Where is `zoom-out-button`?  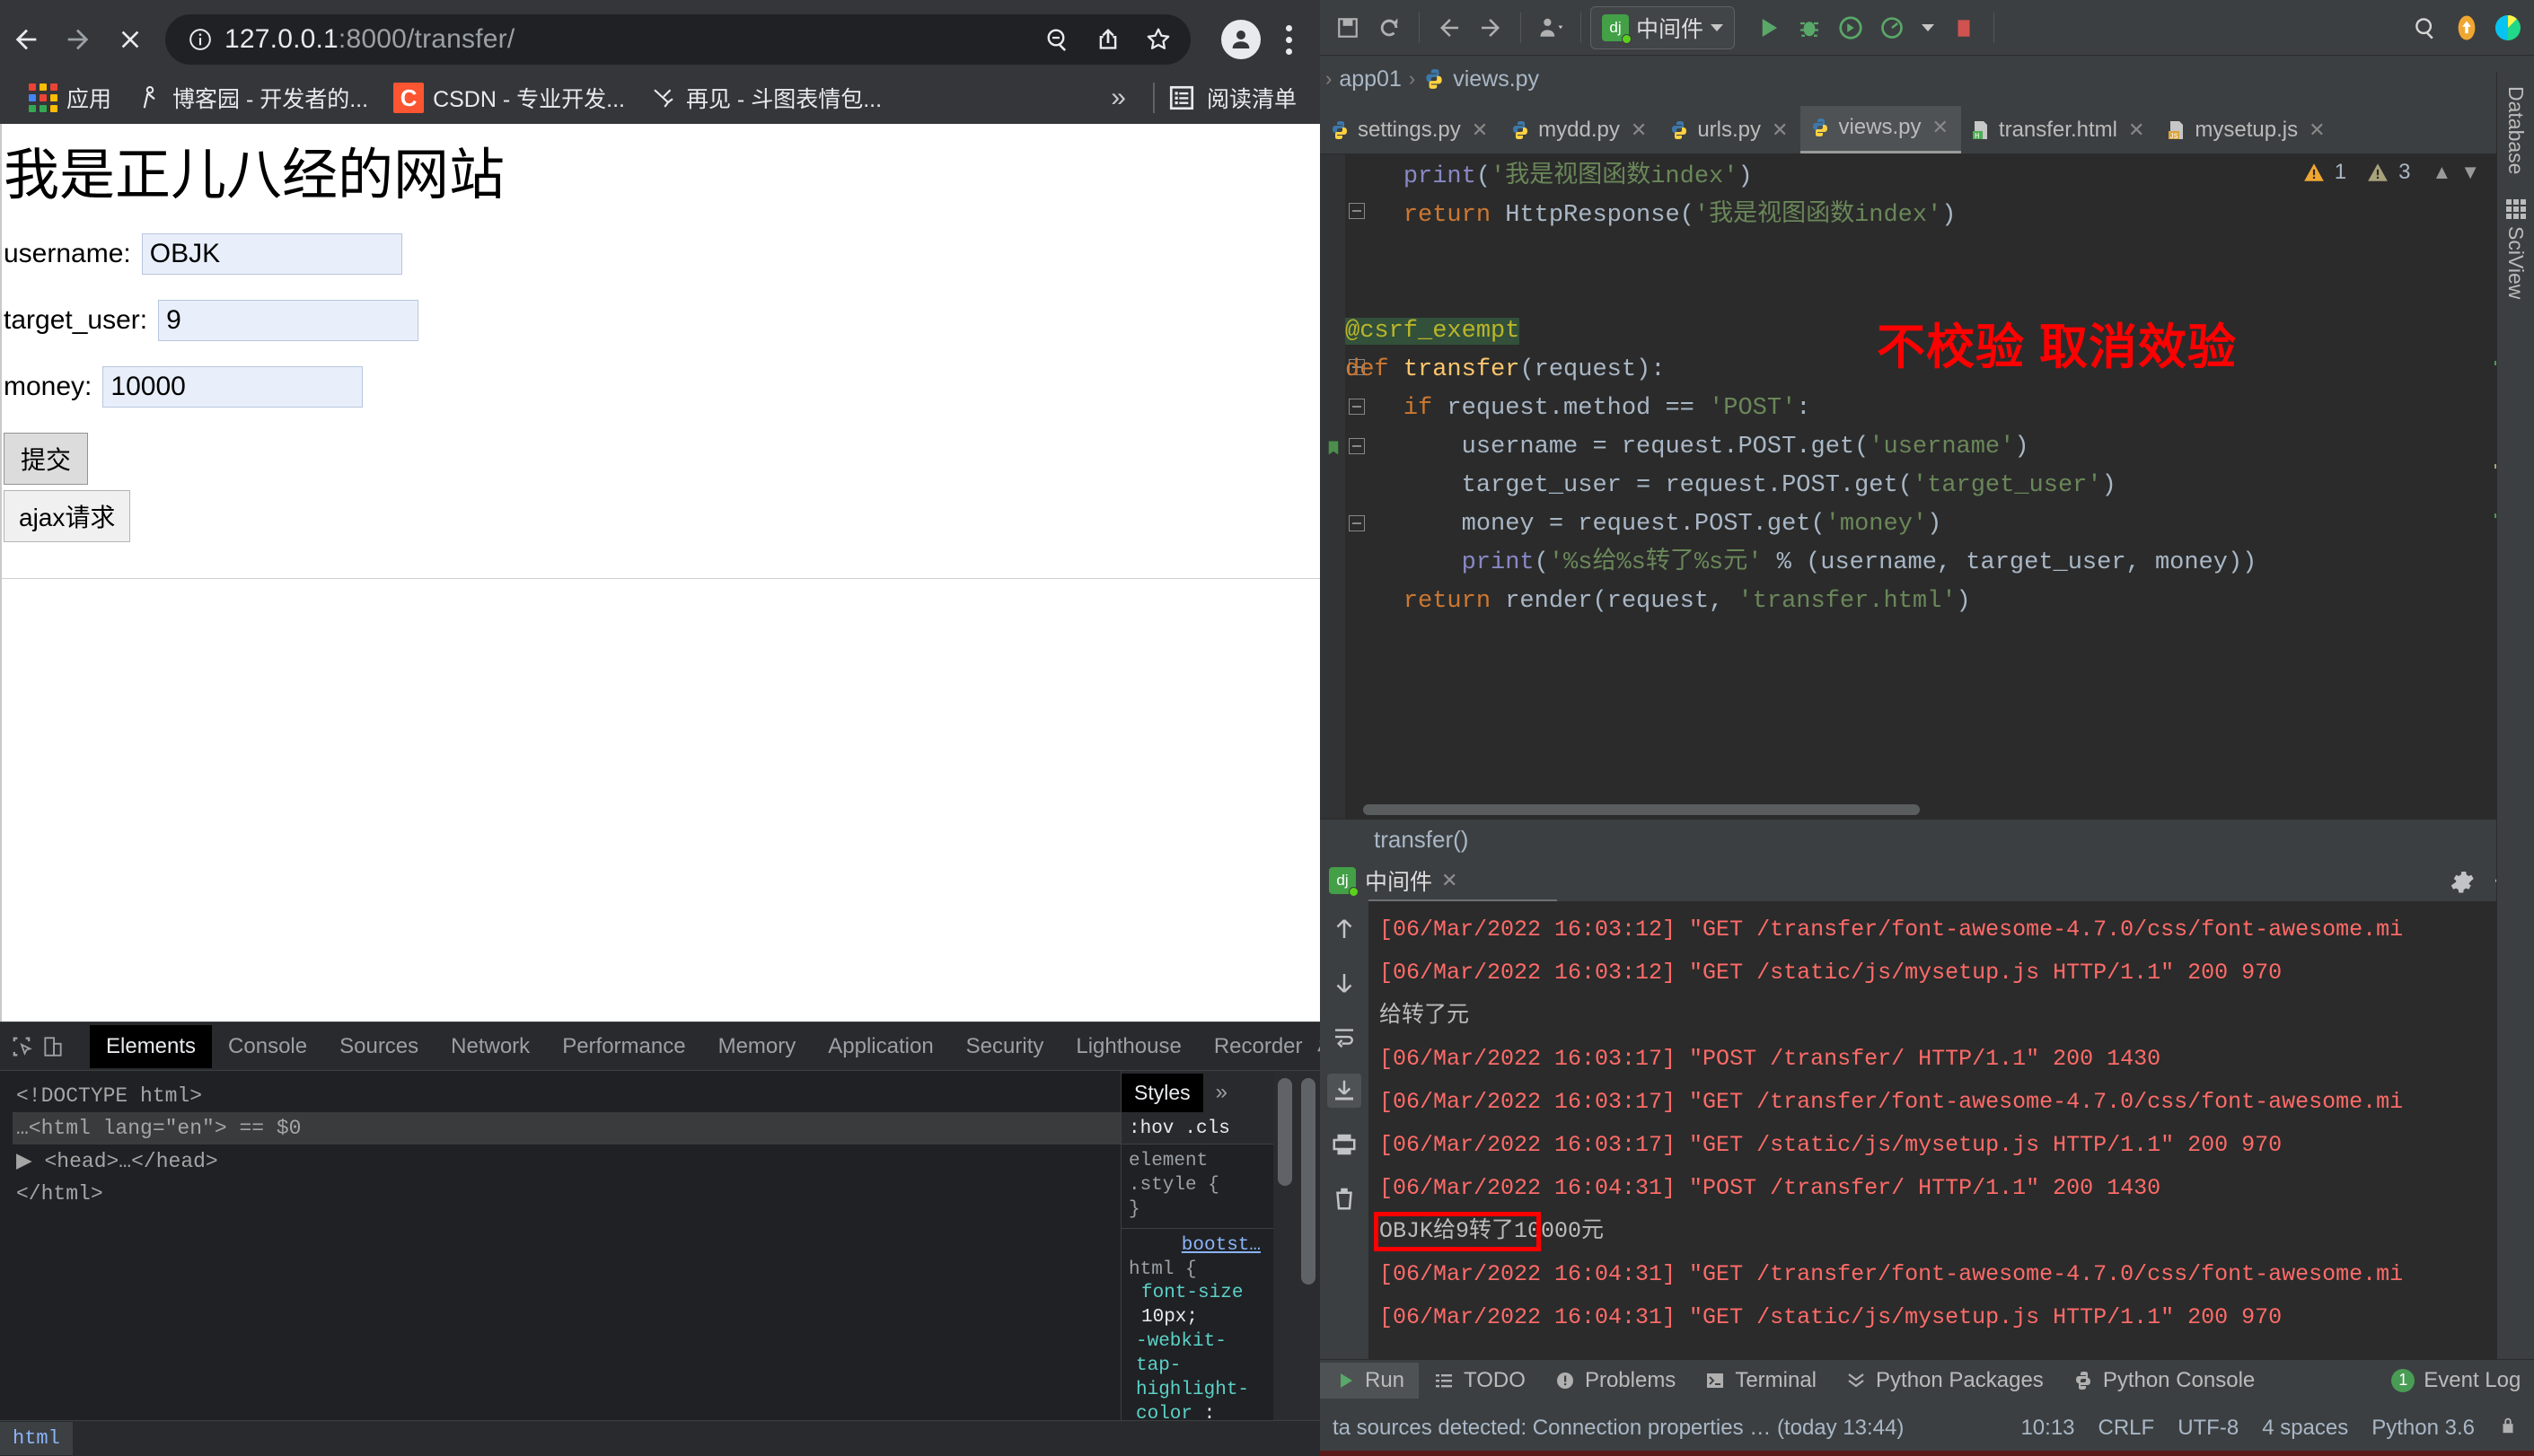 zoom-out-button is located at coordinates (1057, 39).